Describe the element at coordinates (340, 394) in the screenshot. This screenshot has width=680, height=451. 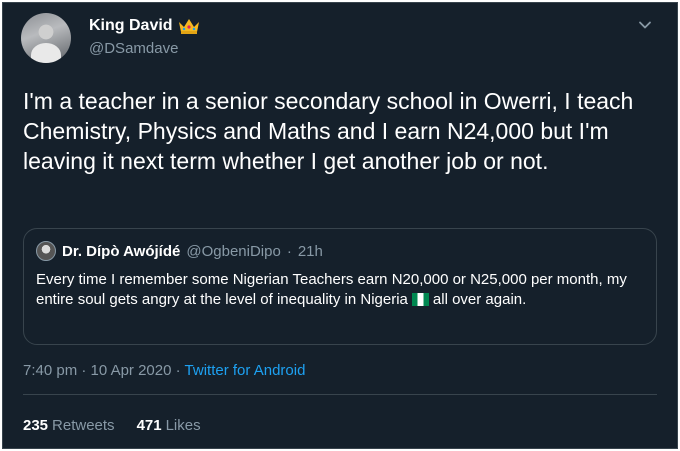
I see `divider` at that location.